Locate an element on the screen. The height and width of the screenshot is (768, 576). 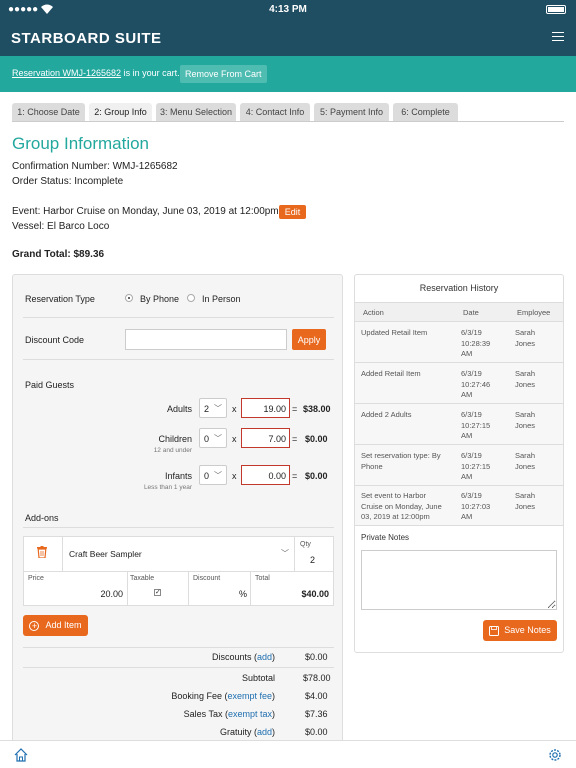
sales-tax-value: $7.36 is located at coordinates (316, 714).